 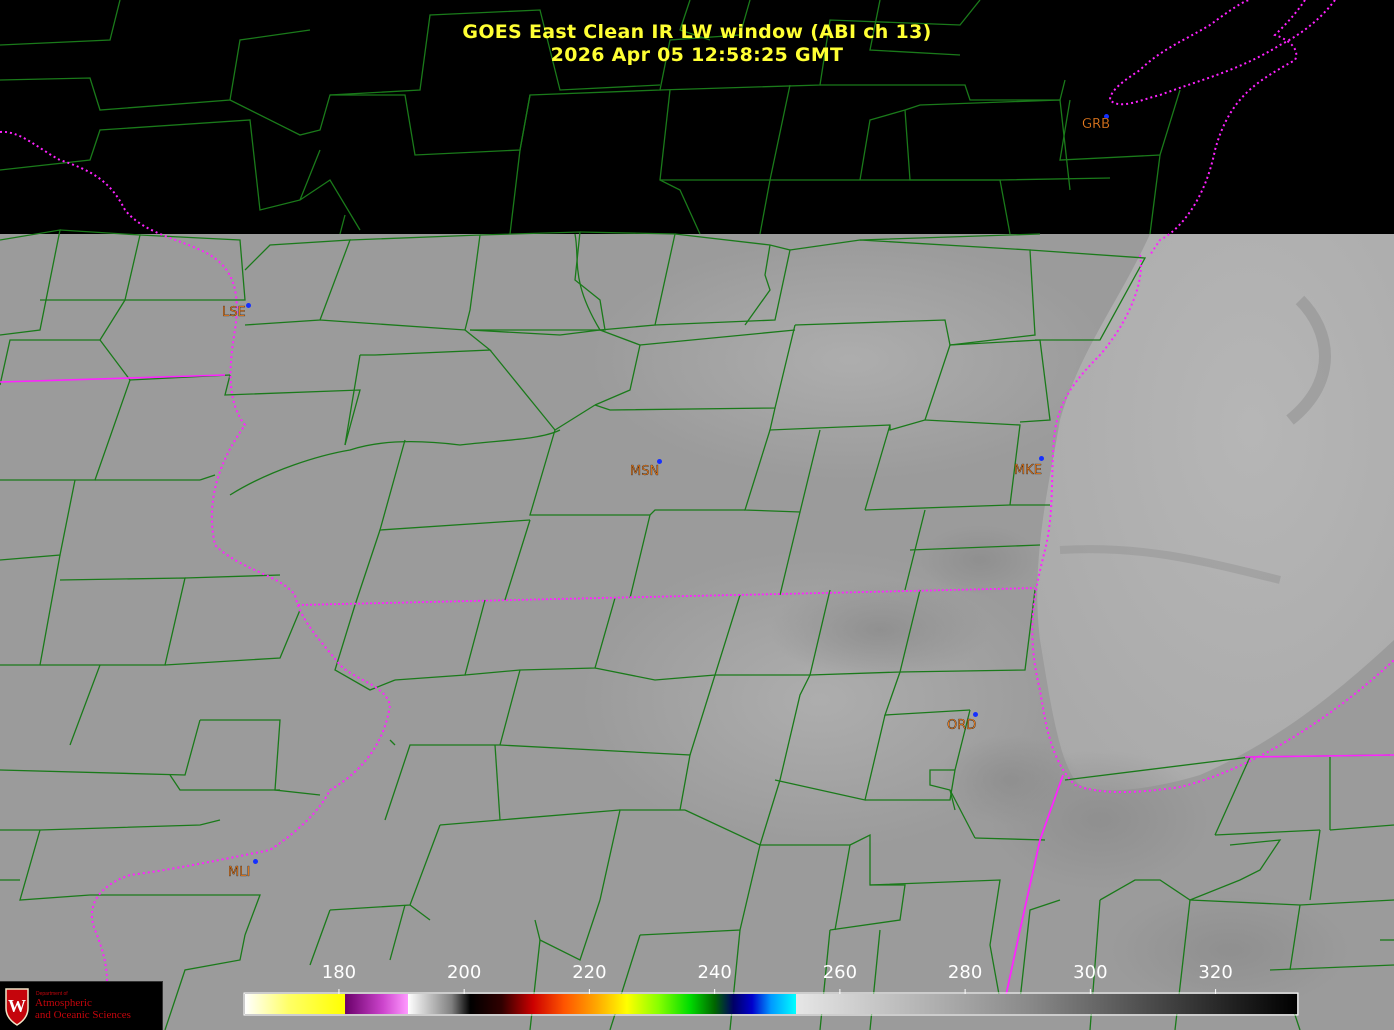 I want to click on colorbar, so click(x=771, y=1002).